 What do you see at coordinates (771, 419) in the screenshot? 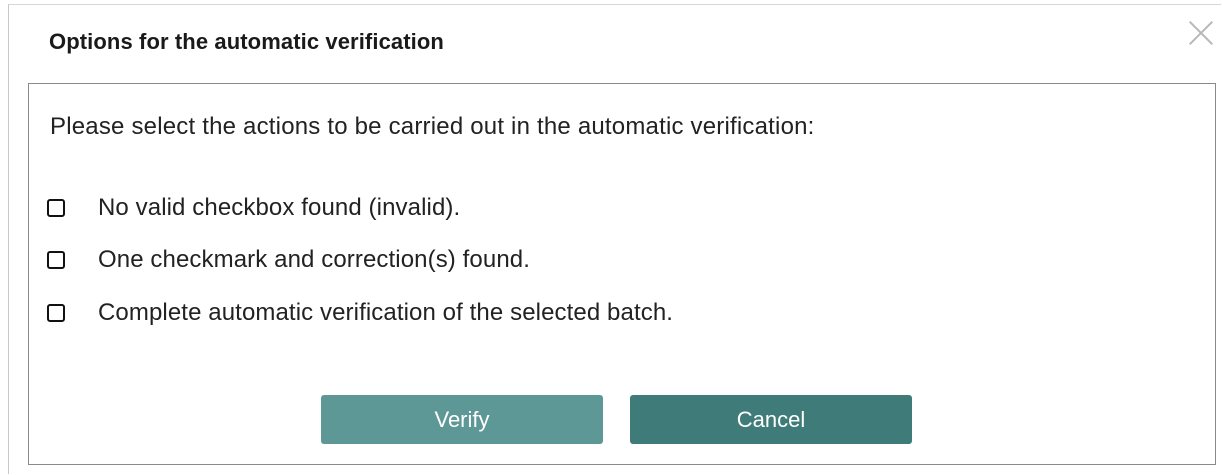
I see `cancel-button: Cancel` at bounding box center [771, 419].